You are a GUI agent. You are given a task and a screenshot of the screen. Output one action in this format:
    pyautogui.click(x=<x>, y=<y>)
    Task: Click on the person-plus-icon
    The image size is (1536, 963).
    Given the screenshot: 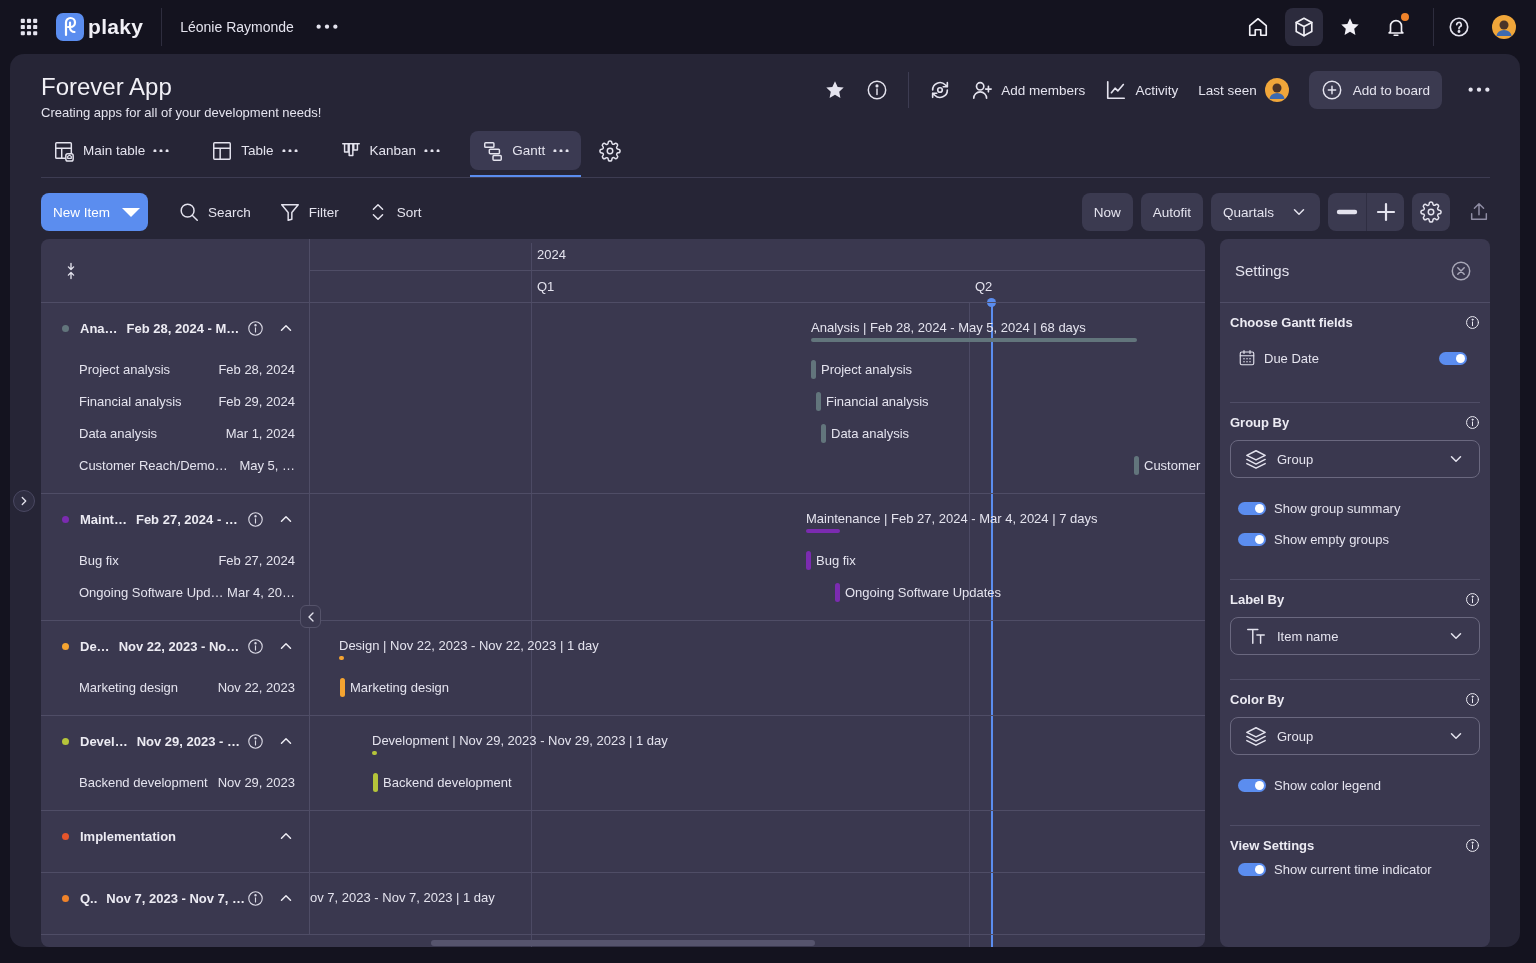 What is the action you would take?
    pyautogui.click(x=982, y=90)
    